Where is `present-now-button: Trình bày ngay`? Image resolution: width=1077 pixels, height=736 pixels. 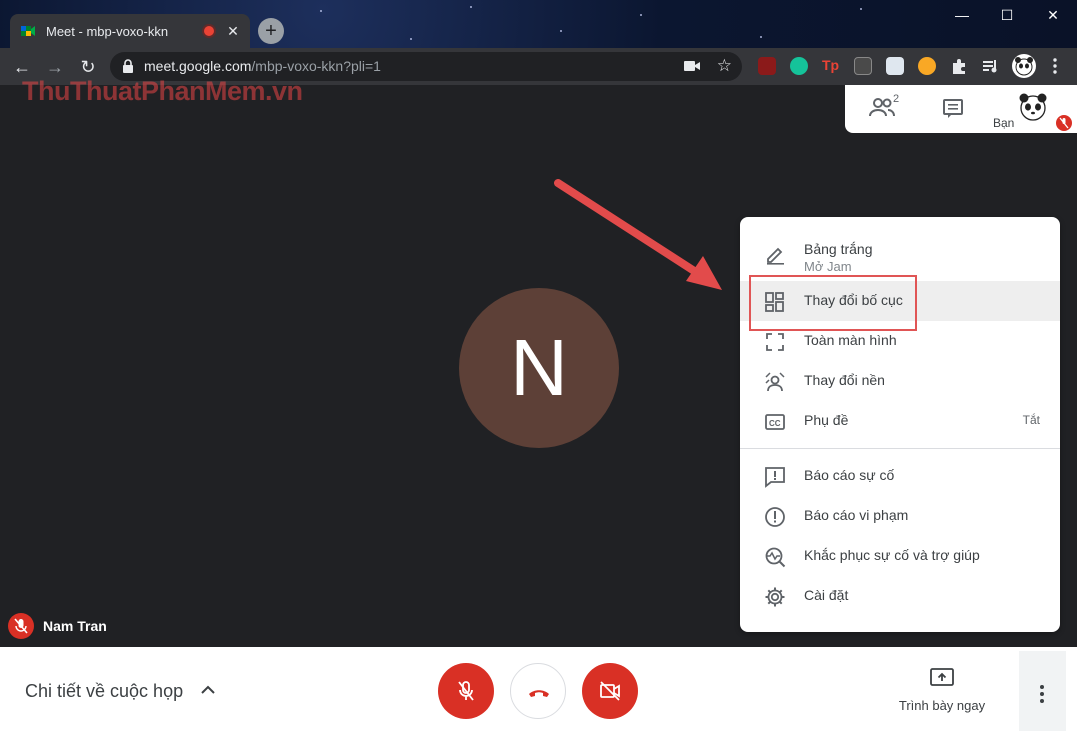 present-now-button: Trình bày ngay is located at coordinates (942, 690).